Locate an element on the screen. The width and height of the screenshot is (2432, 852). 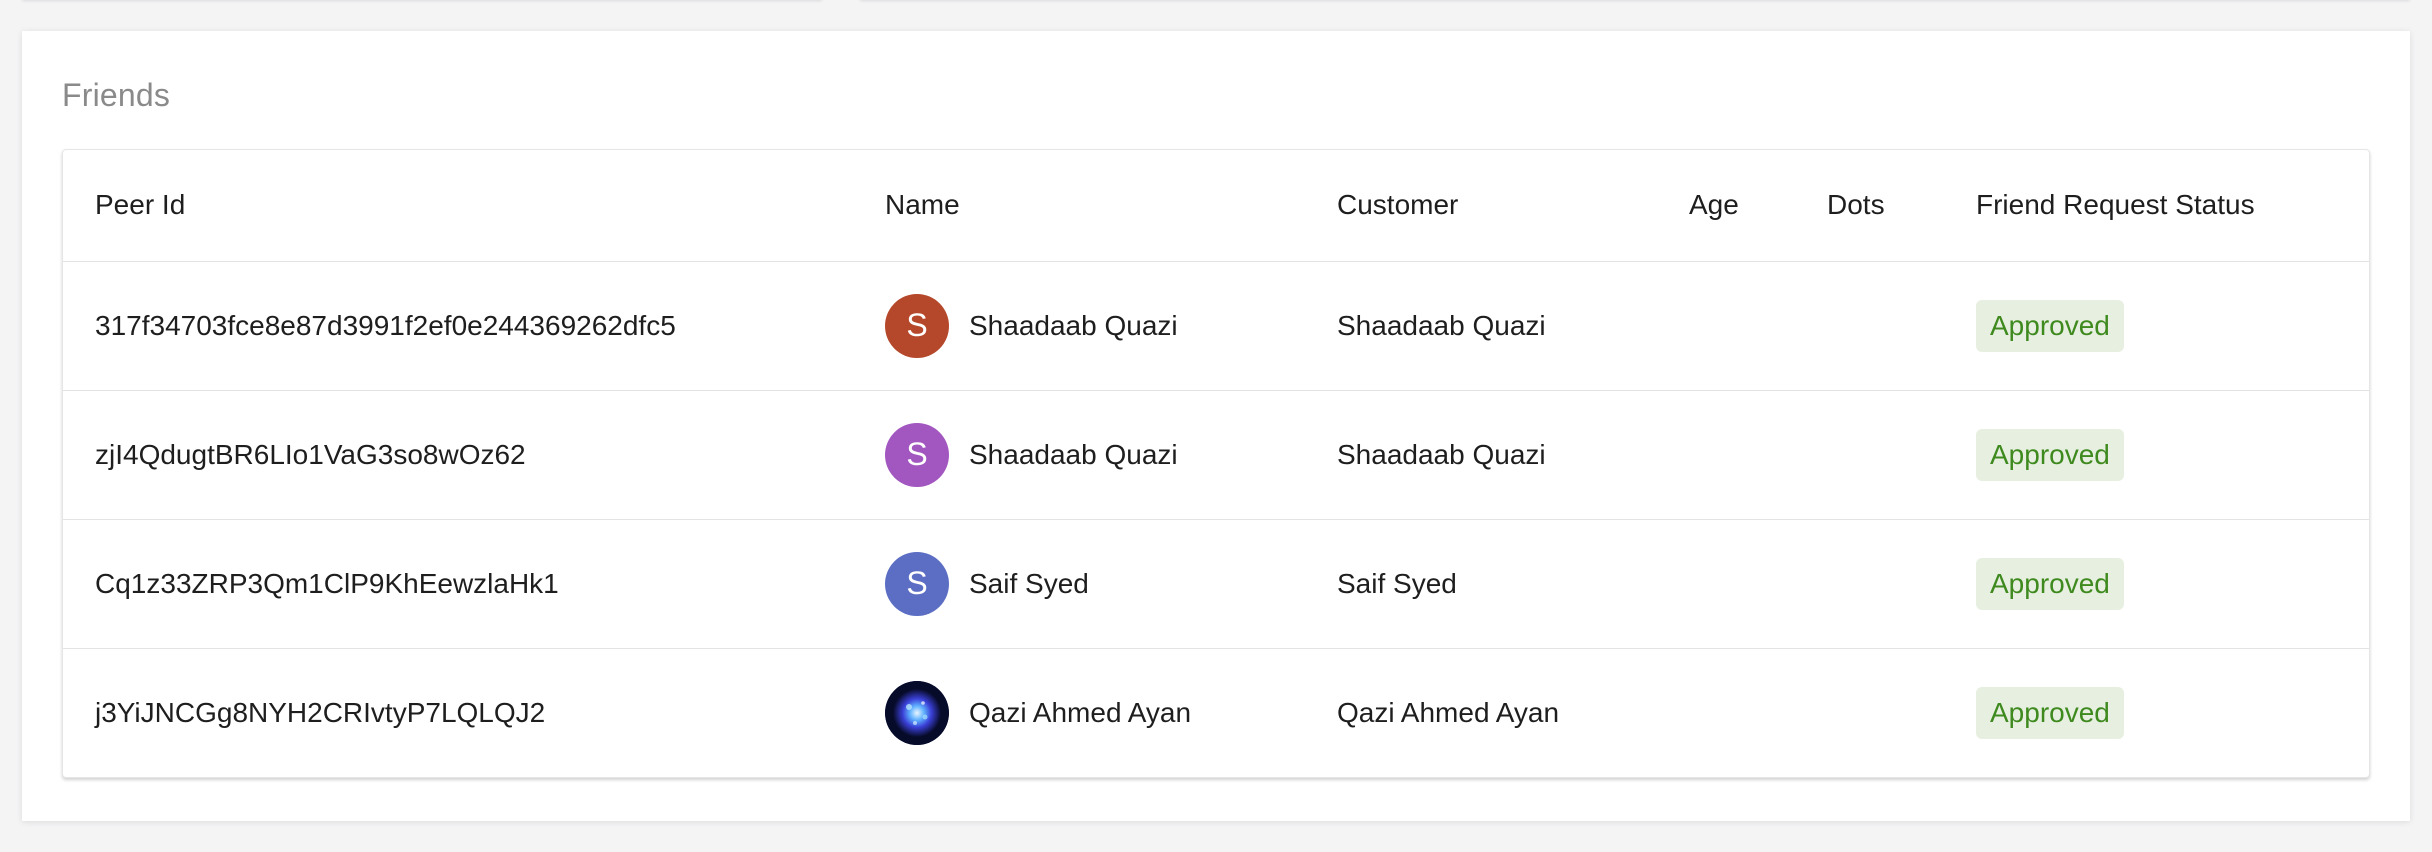
customer-cell: Saif Syed is located at coordinates (1481, 583).